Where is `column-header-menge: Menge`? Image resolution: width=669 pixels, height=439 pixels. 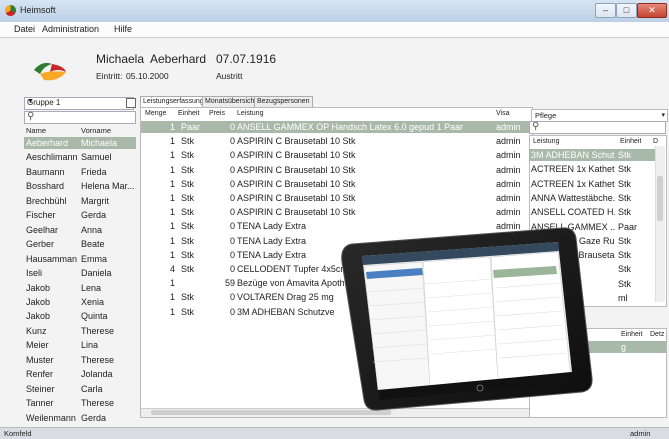 column-header-menge: Menge is located at coordinates (155, 113).